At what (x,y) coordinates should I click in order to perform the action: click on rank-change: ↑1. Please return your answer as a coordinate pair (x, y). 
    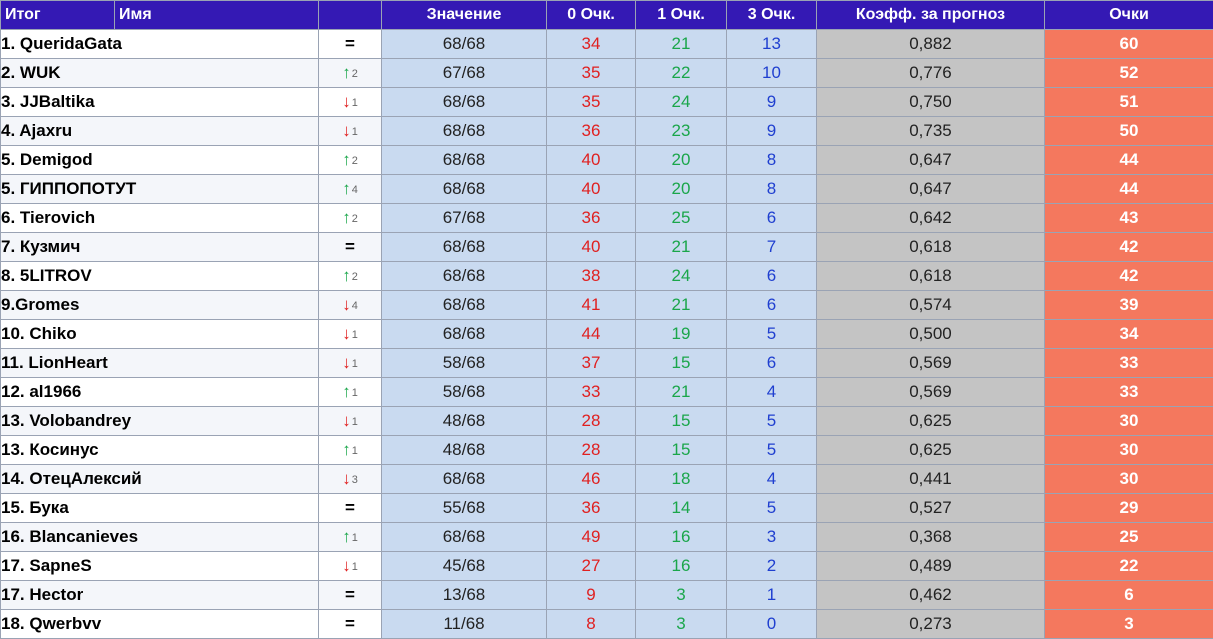
    Looking at the image, I should click on (350, 392).